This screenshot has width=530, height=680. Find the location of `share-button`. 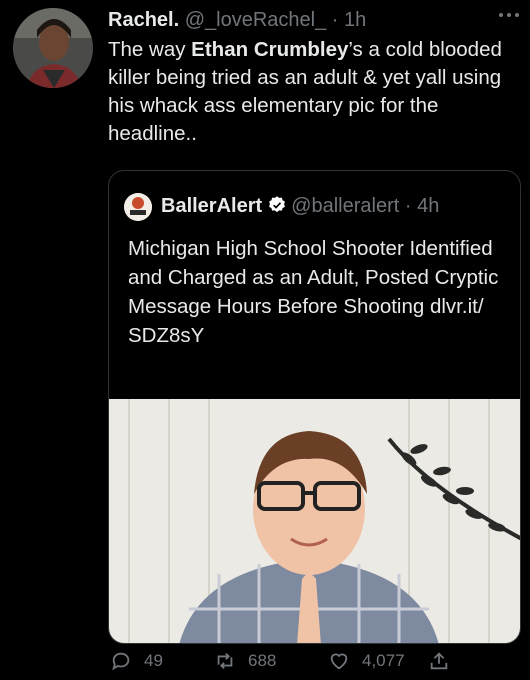

share-button is located at coordinates (445, 661).